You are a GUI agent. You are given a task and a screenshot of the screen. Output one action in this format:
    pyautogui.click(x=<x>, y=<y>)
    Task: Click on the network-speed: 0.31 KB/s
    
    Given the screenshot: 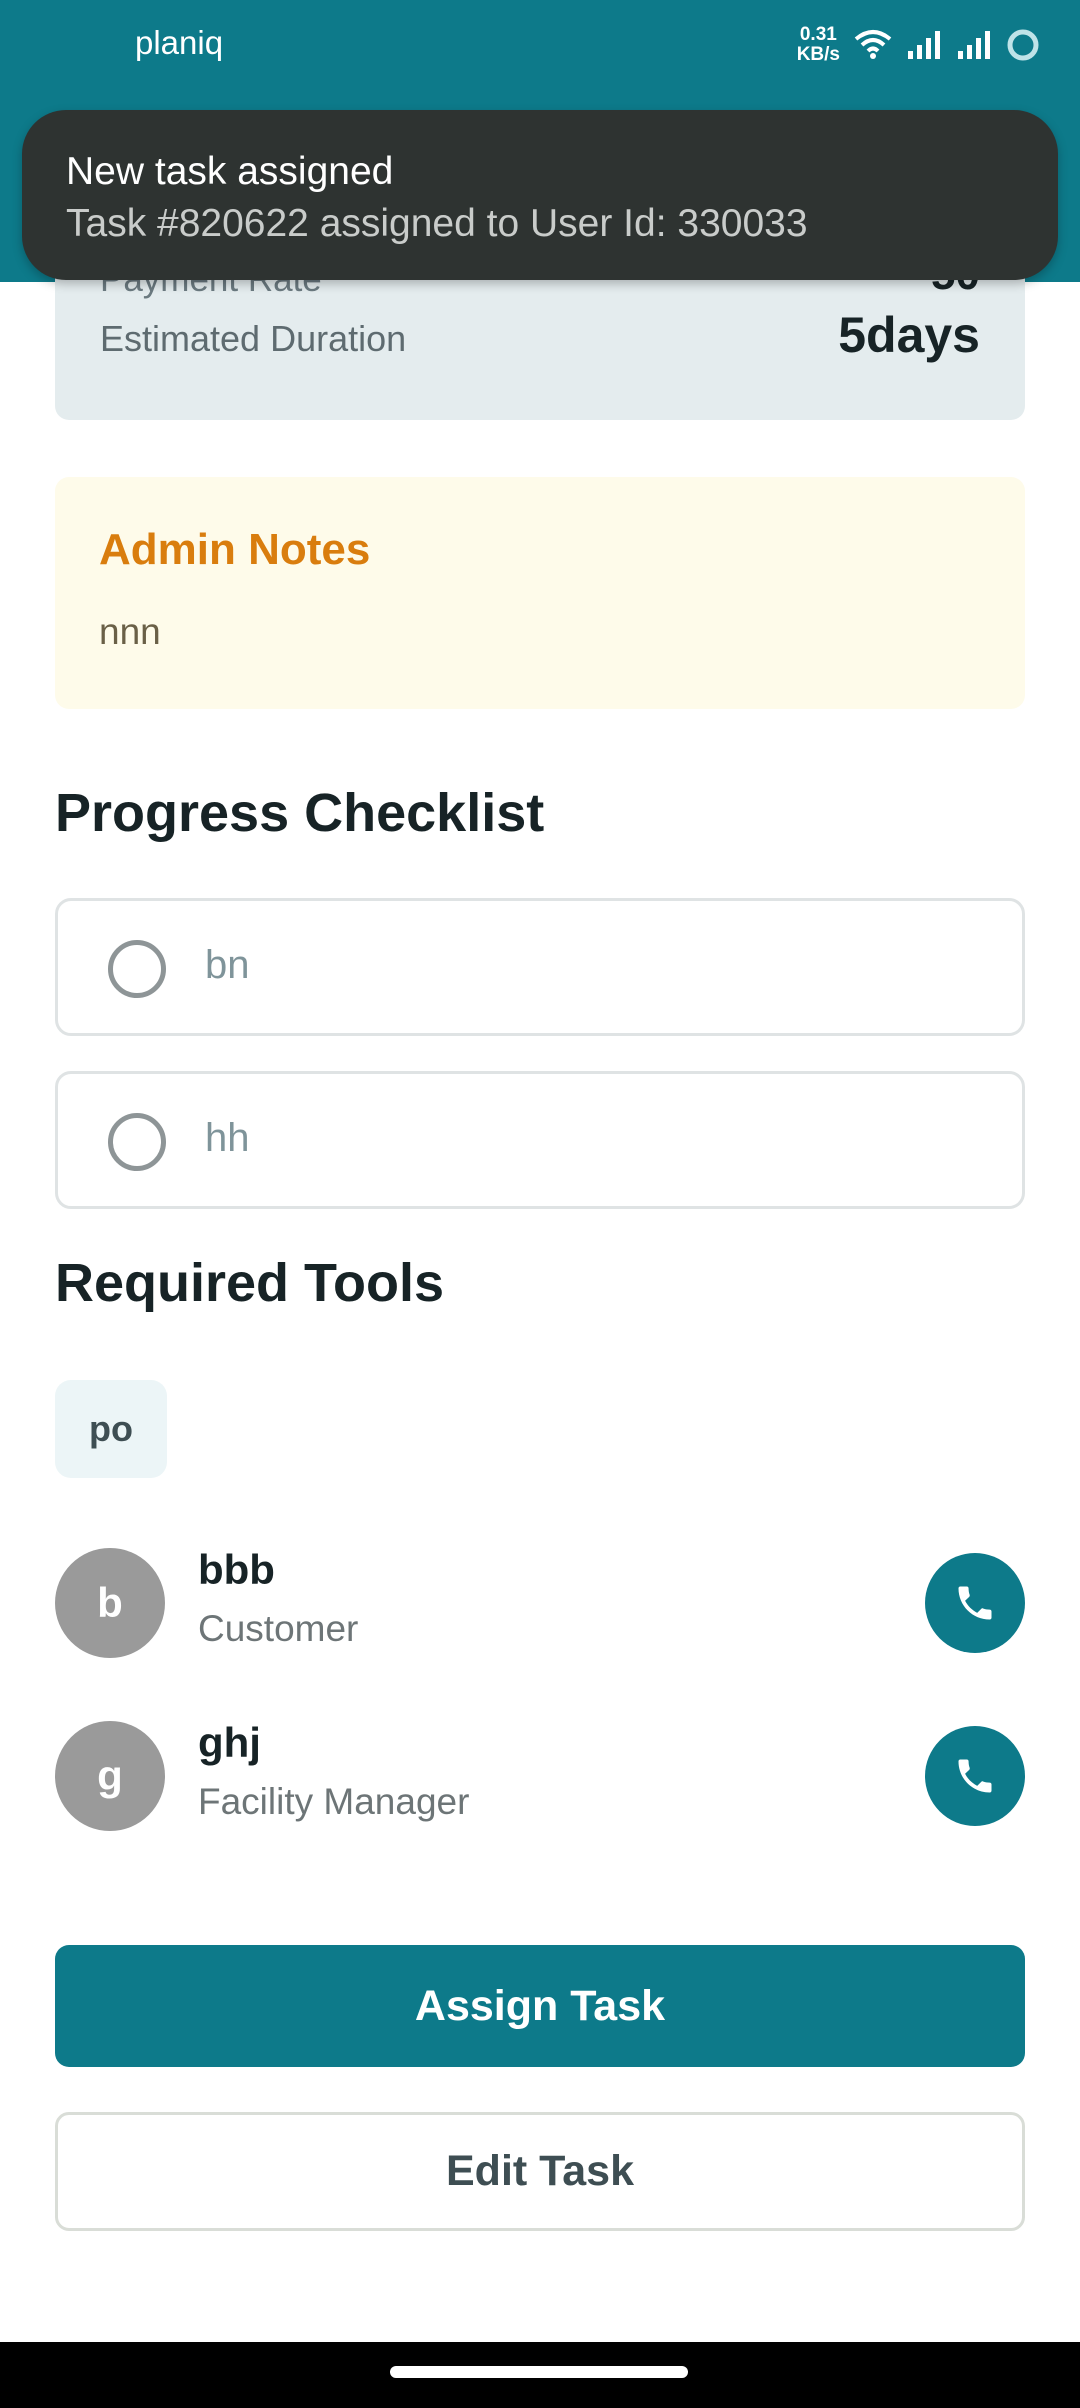 What is the action you would take?
    pyautogui.click(x=818, y=45)
    